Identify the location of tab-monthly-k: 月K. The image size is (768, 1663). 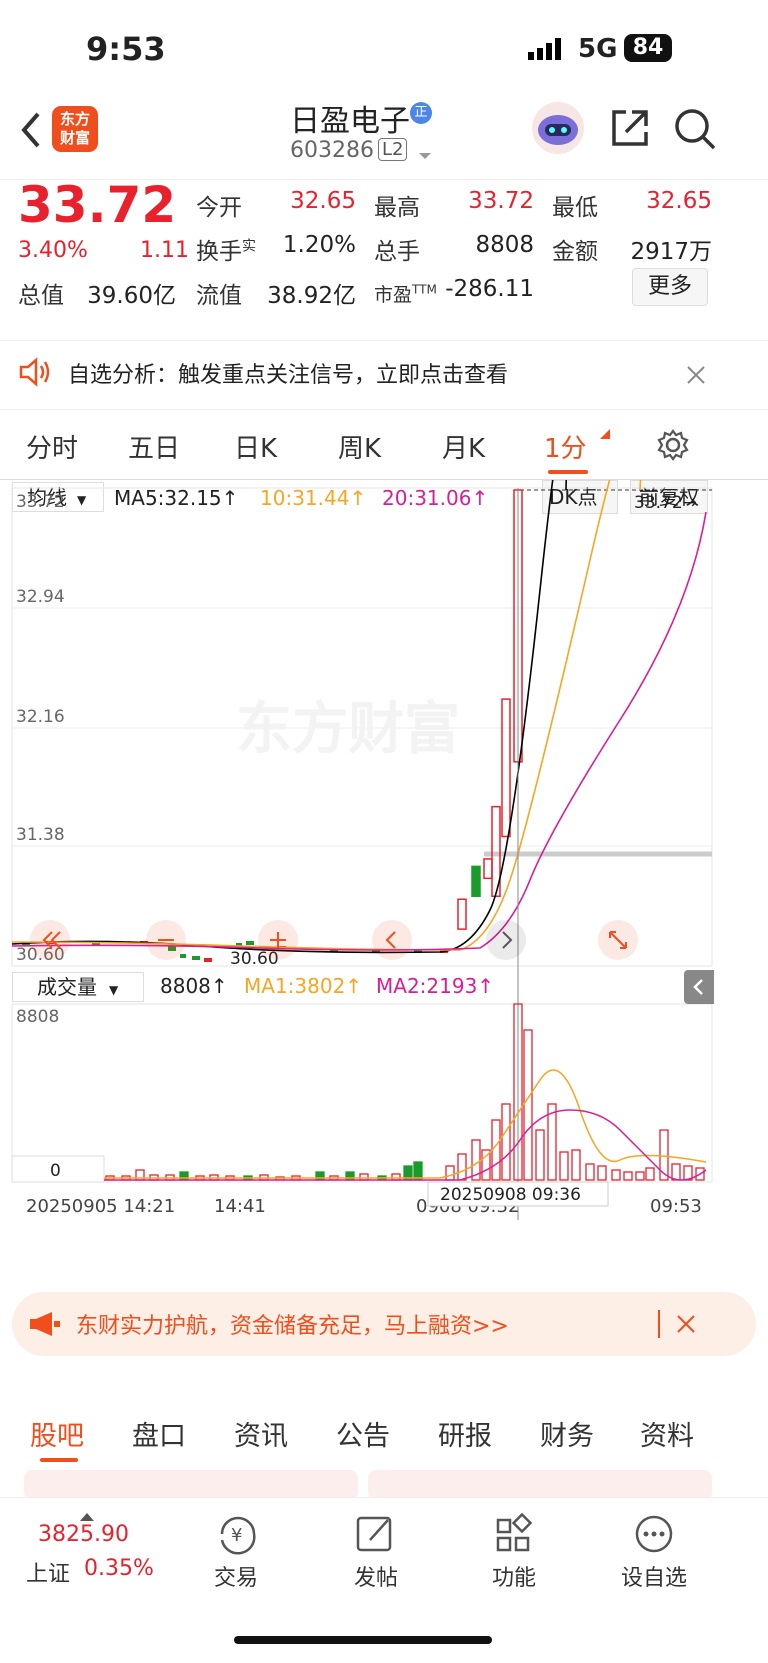
(463, 446).